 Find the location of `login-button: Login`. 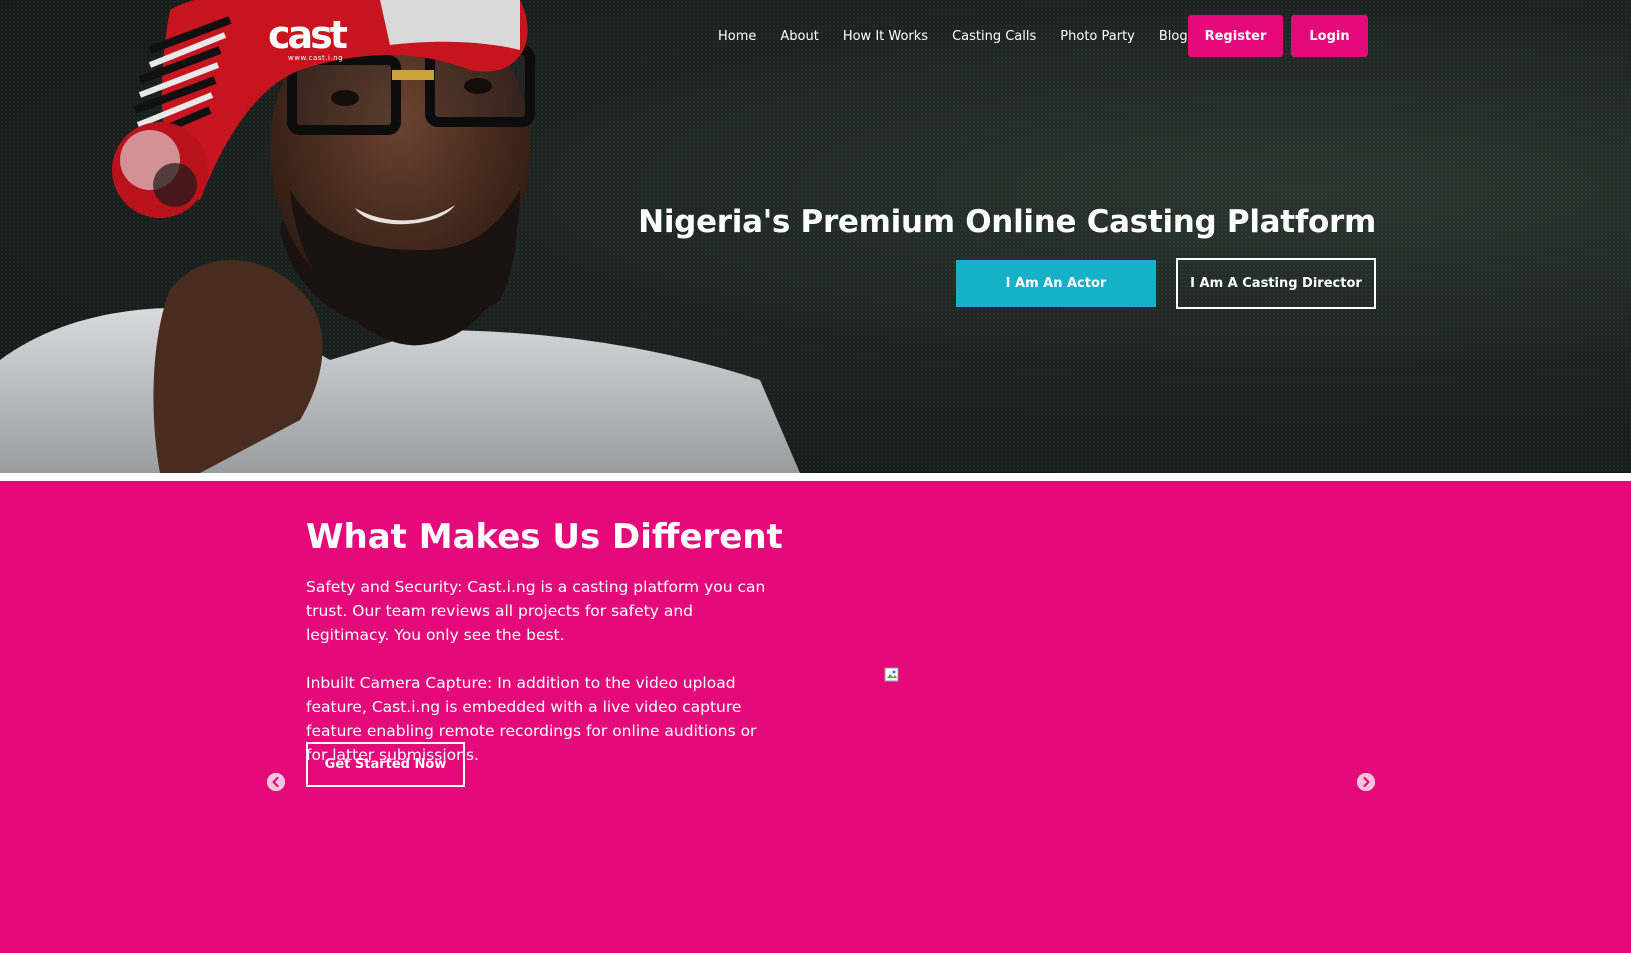

login-button: Login is located at coordinates (1329, 36).